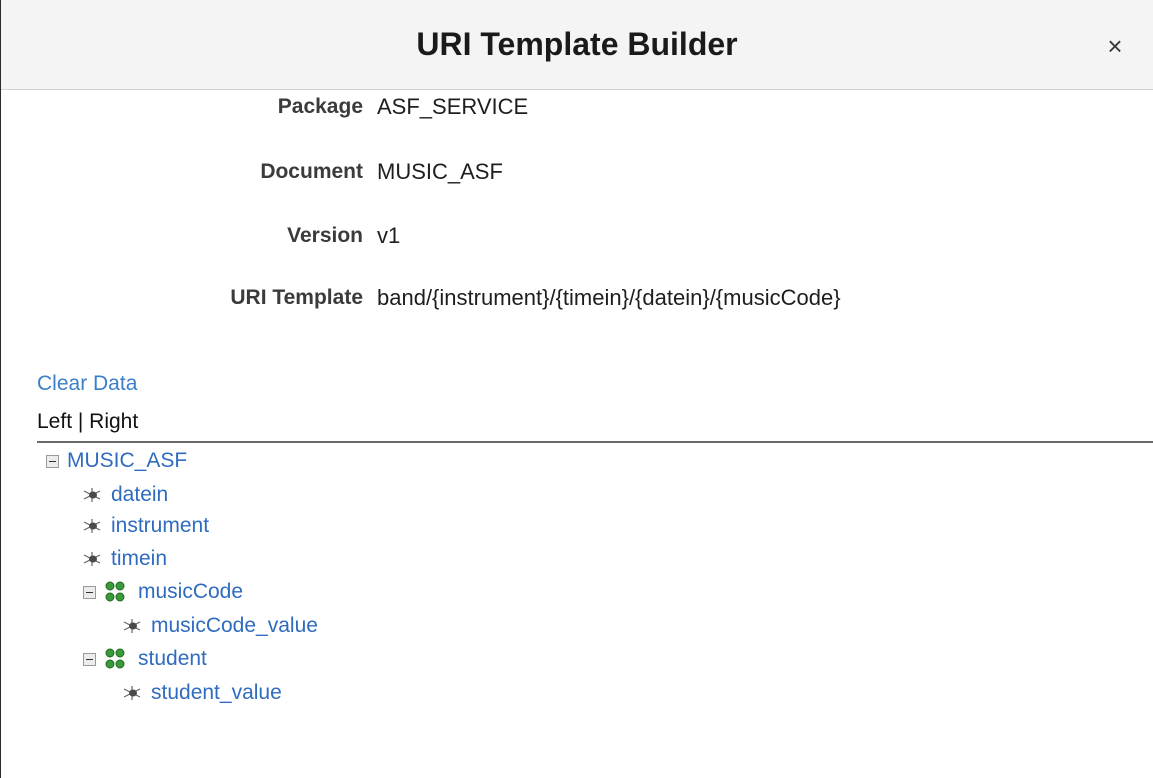  I want to click on tree-node-label: student_value, so click(216, 693).